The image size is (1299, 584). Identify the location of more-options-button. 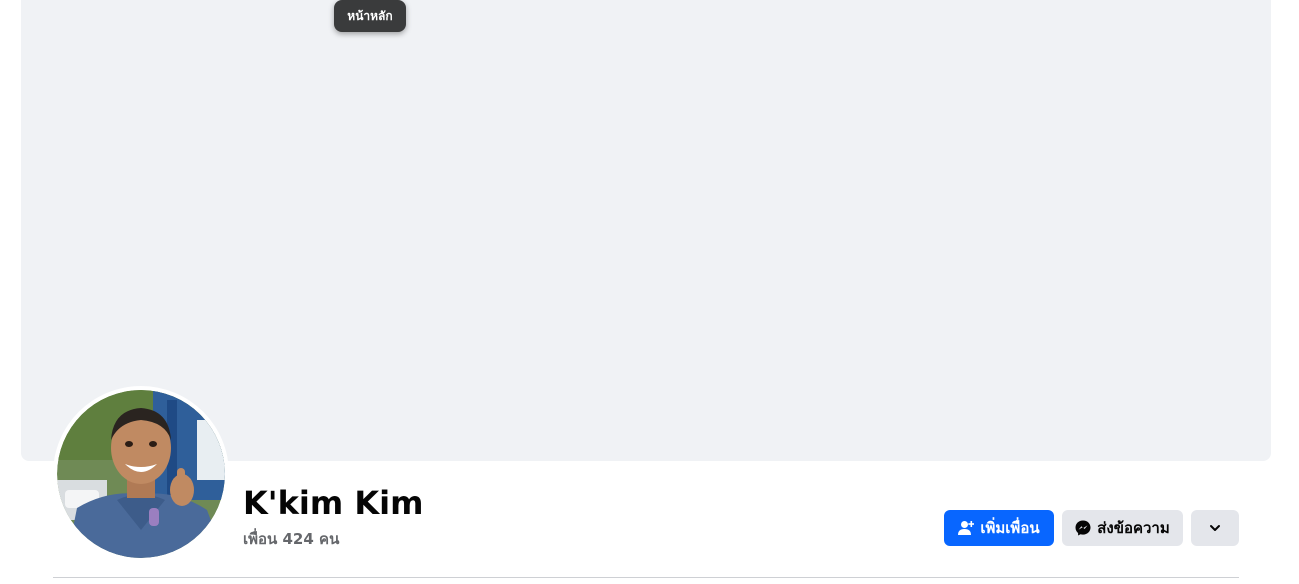
(1215, 528).